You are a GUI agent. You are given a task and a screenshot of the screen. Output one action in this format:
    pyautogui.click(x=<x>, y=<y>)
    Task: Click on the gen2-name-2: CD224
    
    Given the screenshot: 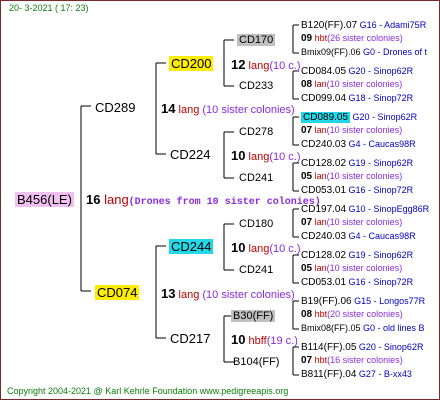 What is the action you would take?
    pyautogui.click(x=190, y=154)
    